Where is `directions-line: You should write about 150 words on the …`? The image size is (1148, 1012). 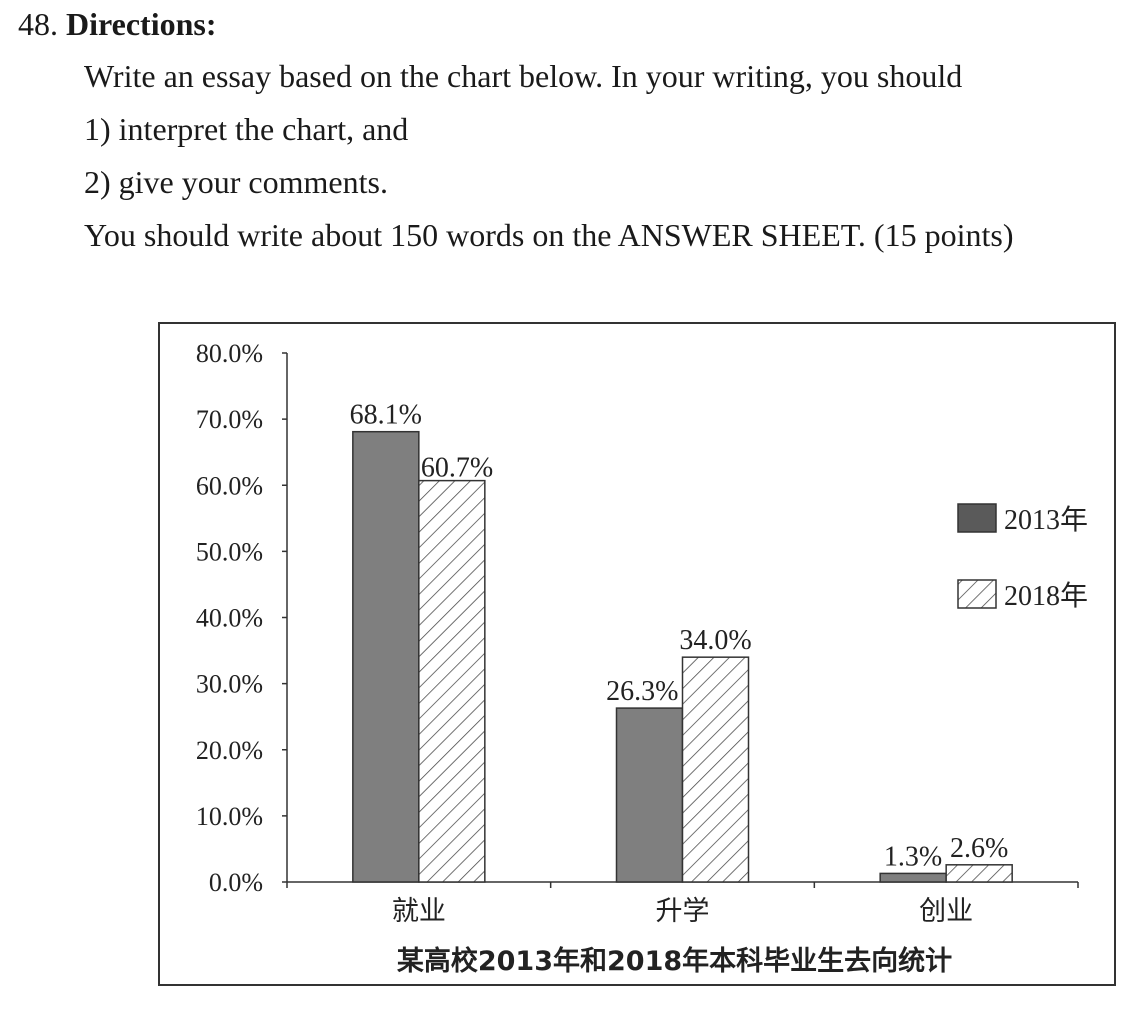 directions-line: You should write about 150 words on the … is located at coordinates (549, 235).